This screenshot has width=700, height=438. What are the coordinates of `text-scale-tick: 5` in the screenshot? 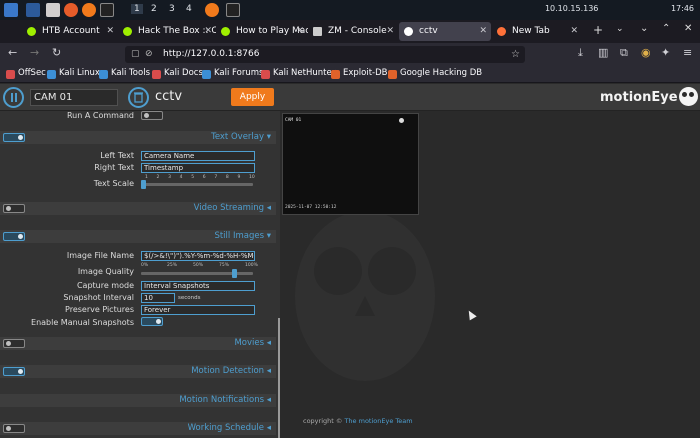 It's located at (193, 177).